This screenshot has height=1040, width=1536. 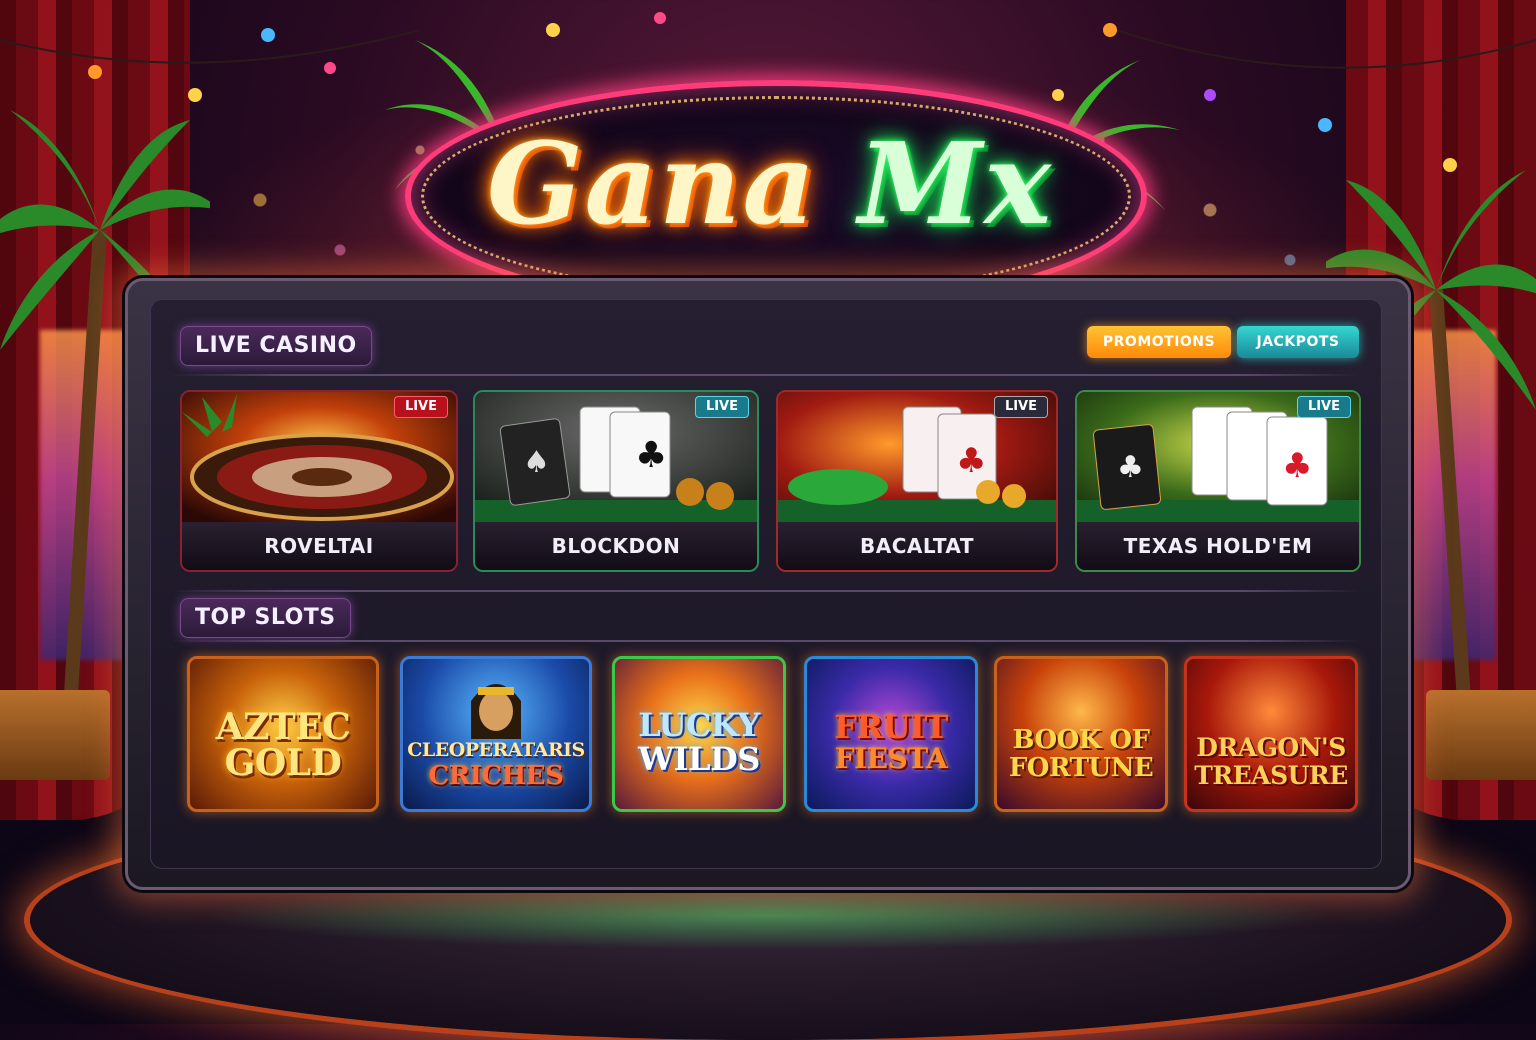 I want to click on slot-card-dragons-treasure: DRAGON'S TREASURE, so click(x=1271, y=734).